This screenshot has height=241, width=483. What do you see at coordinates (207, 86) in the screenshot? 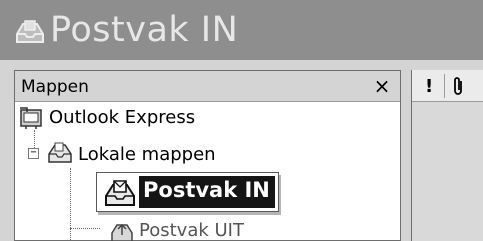
I see `folder-pane-header: Mappen ×` at bounding box center [207, 86].